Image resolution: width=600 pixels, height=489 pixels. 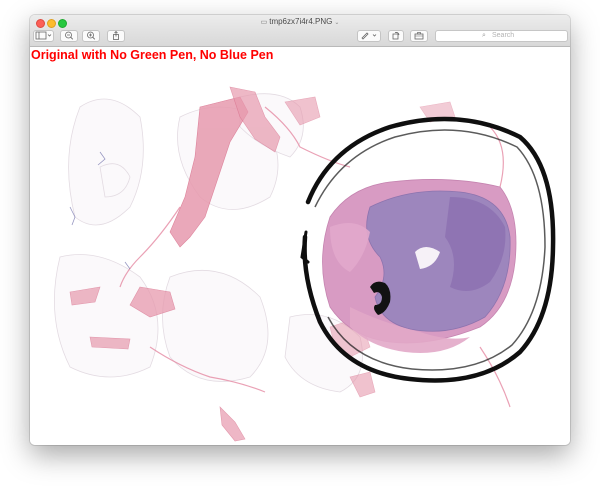 I want to click on toolbox-button, so click(x=419, y=36).